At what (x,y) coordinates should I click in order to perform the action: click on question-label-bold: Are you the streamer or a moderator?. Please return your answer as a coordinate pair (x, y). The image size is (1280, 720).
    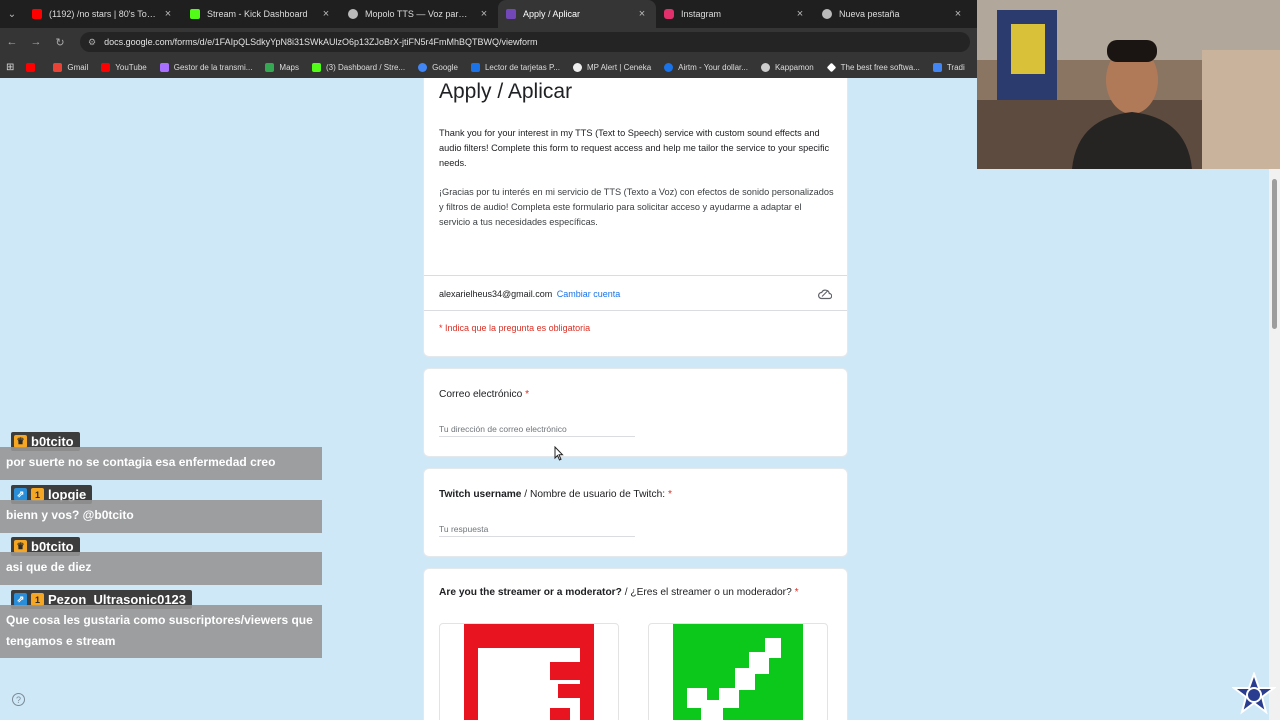
    Looking at the image, I should click on (530, 592).